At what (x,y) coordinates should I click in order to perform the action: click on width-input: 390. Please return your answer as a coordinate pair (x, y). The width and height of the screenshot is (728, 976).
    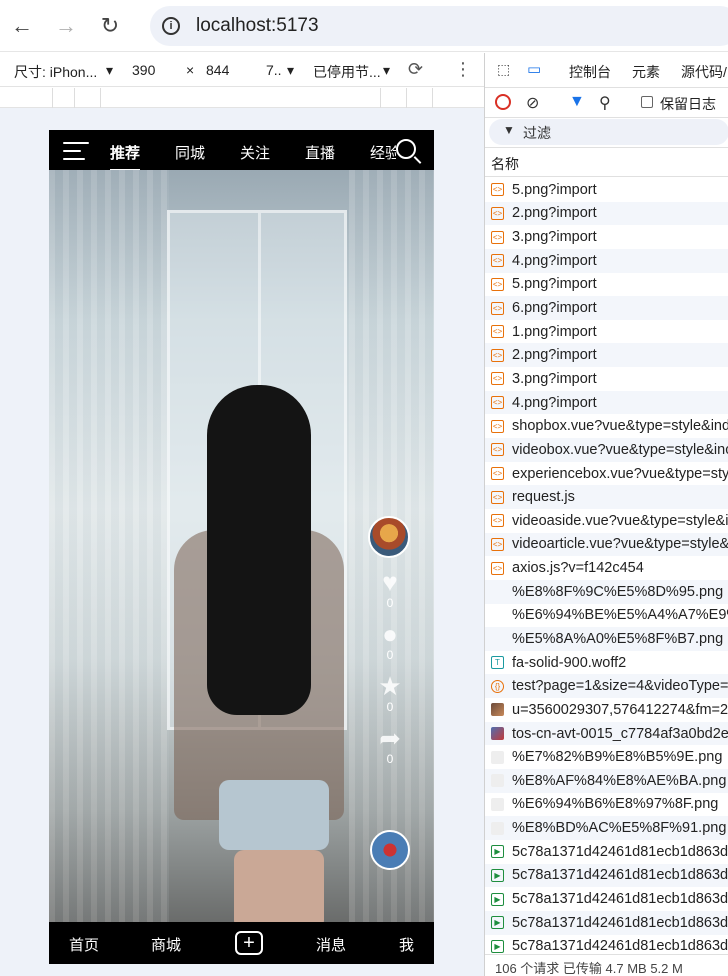
    Looking at the image, I should click on (143, 70).